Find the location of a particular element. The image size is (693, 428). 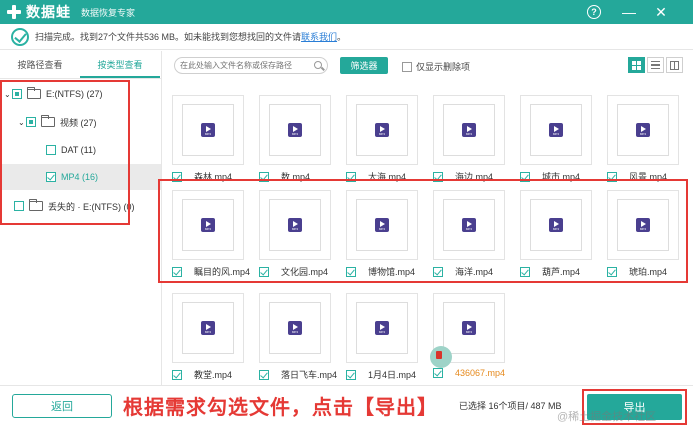

list-view-icon is located at coordinates (655, 65).